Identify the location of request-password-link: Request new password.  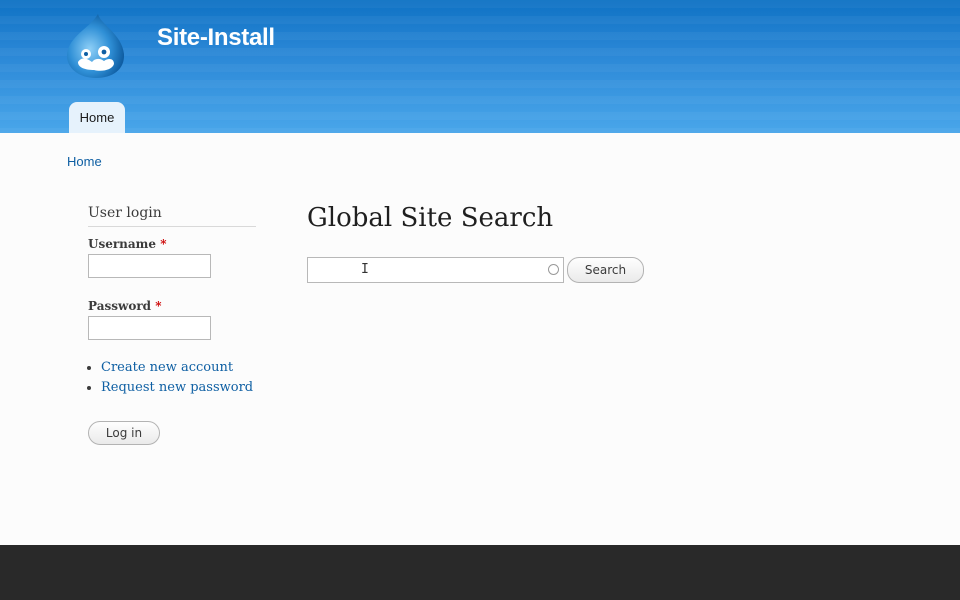
(177, 387).